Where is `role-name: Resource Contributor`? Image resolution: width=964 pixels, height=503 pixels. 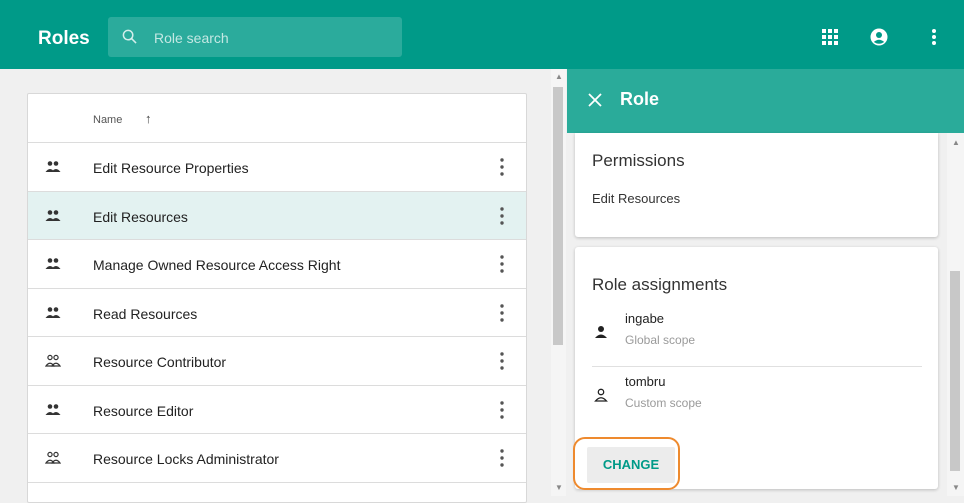 role-name: Resource Contributor is located at coordinates (160, 362).